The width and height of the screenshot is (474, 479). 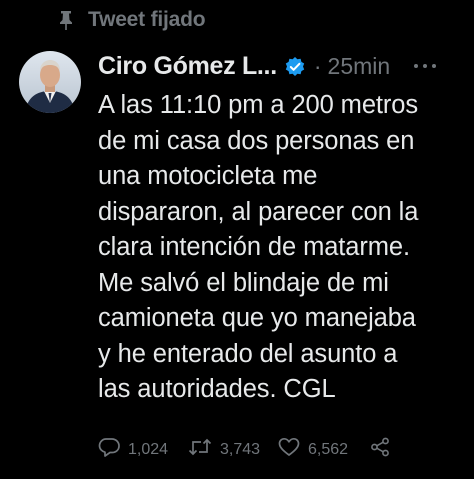 I want to click on tweet-line: camioneta que yo manejaba, so click(x=257, y=318).